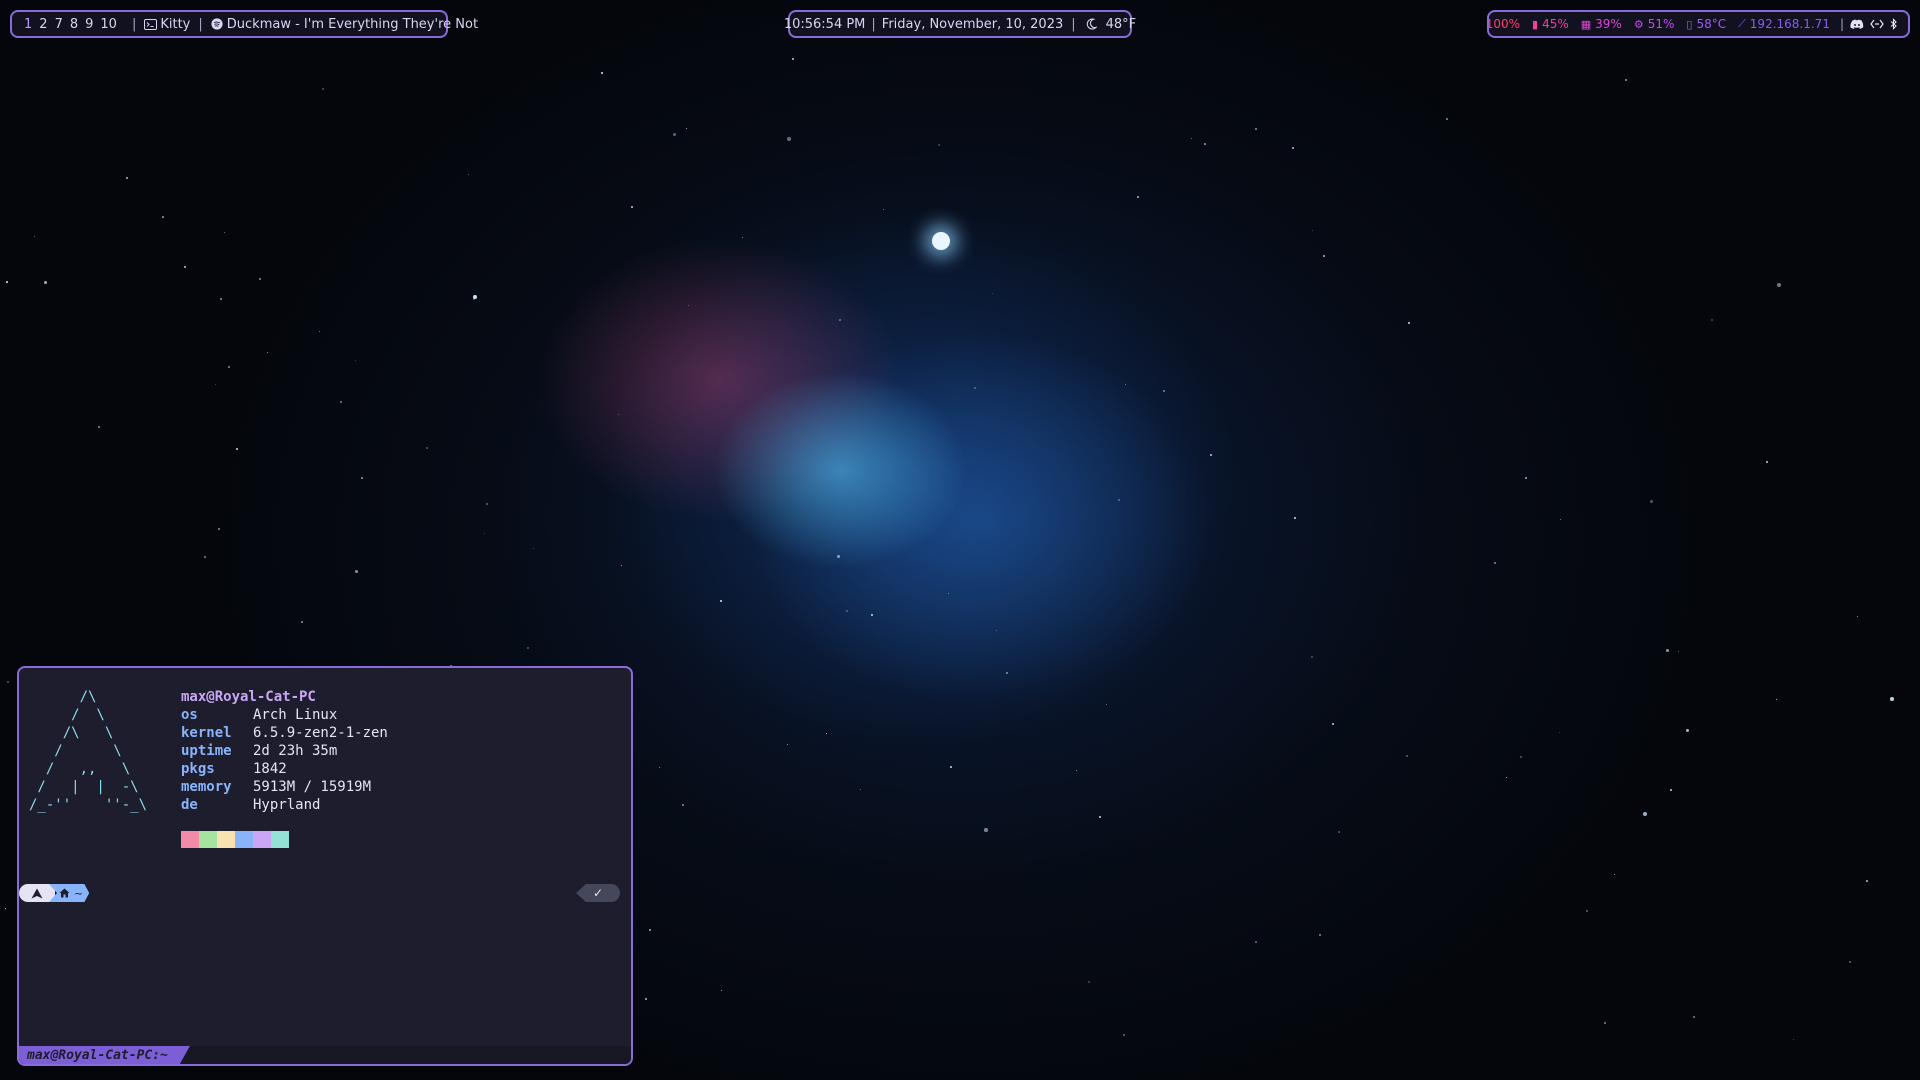  I want to click on code-icon, so click(1877, 24).